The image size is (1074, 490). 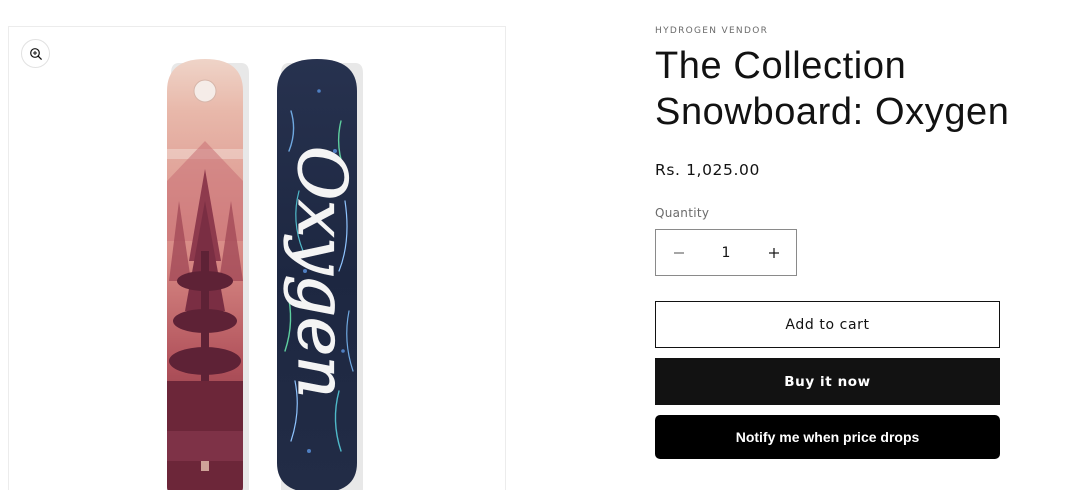 I want to click on quantity-decrease-button, so click(x=678, y=252).